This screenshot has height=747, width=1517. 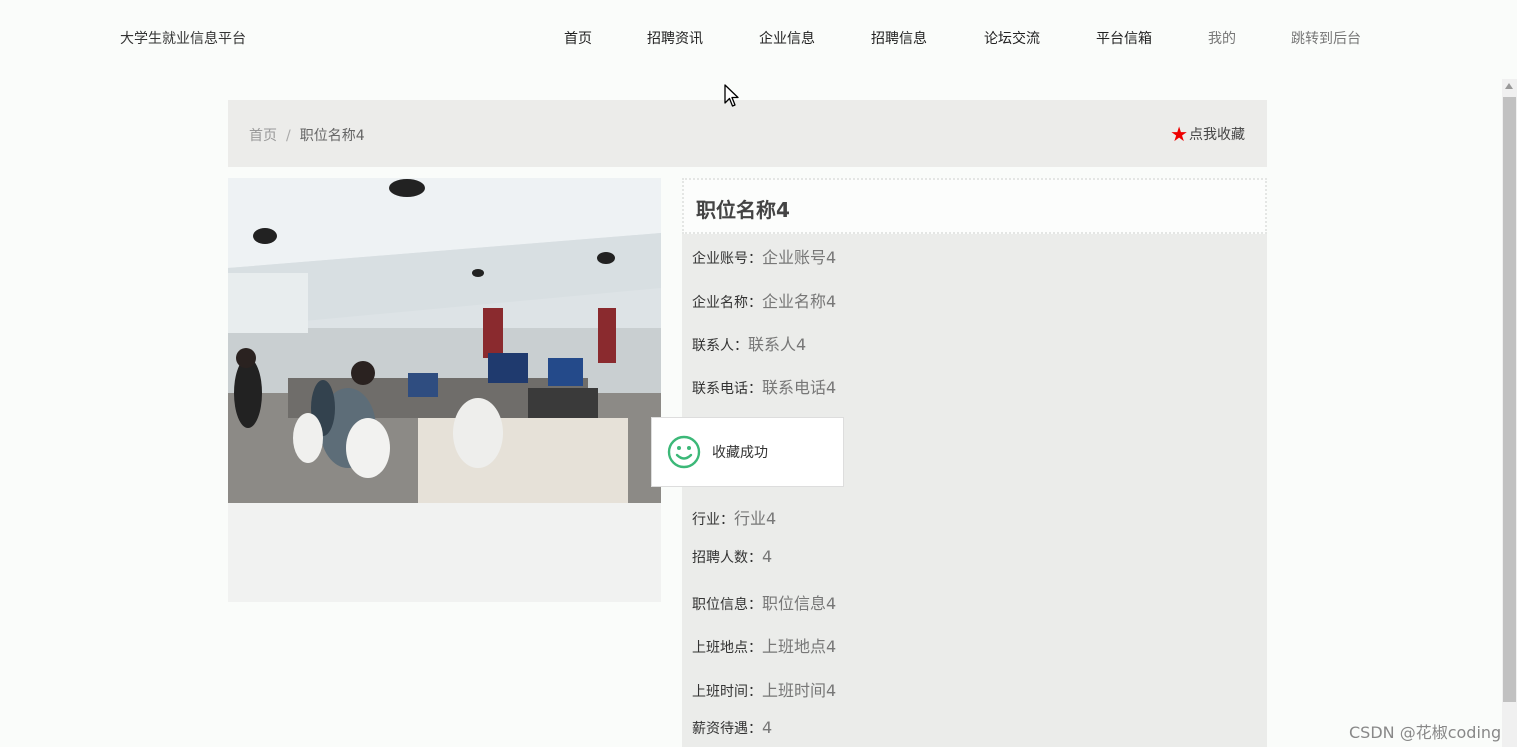 What do you see at coordinates (684, 452) in the screenshot?
I see `smile-icon` at bounding box center [684, 452].